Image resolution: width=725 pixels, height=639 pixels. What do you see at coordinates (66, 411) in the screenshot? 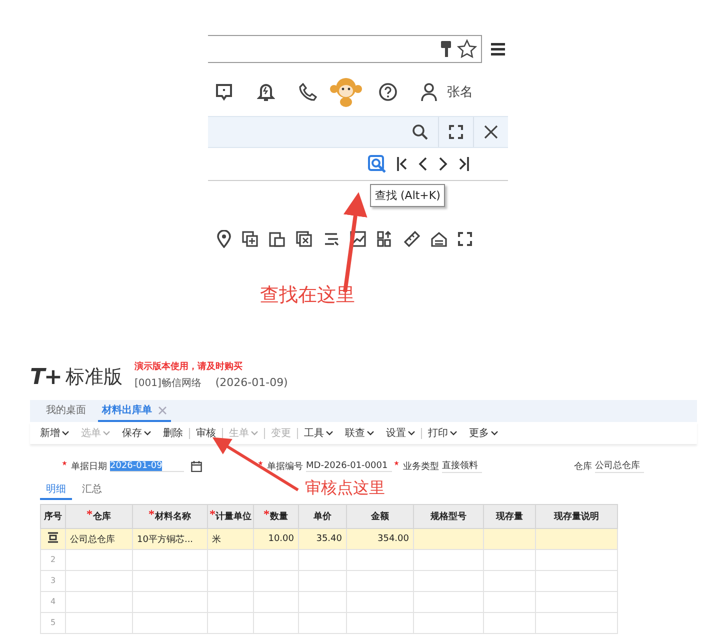
I see `tab: 我的桌面` at bounding box center [66, 411].